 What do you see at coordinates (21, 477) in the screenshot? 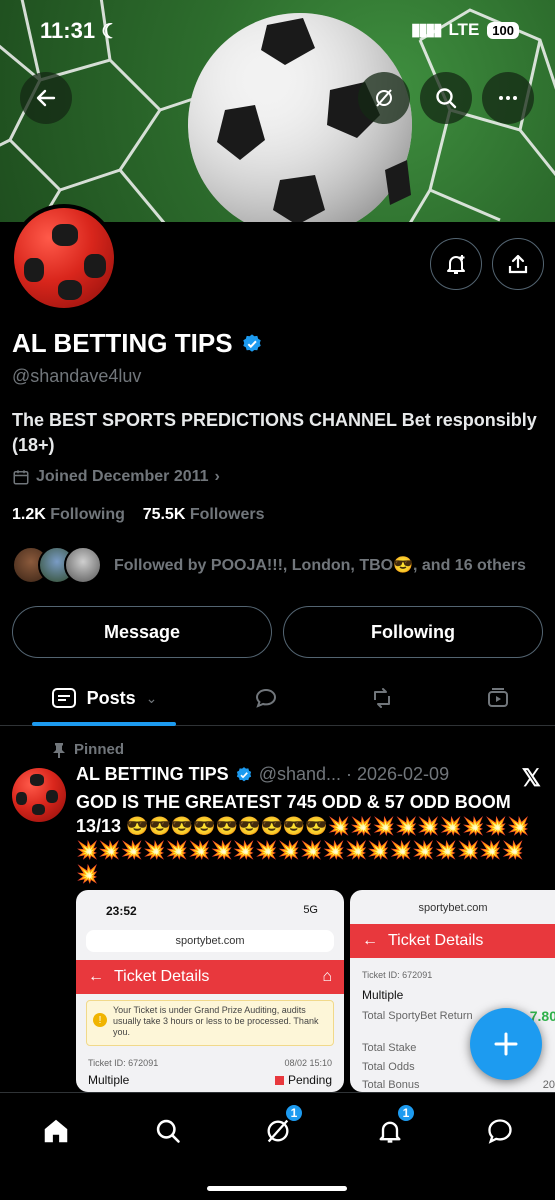
I see `calendar-icon` at bounding box center [21, 477].